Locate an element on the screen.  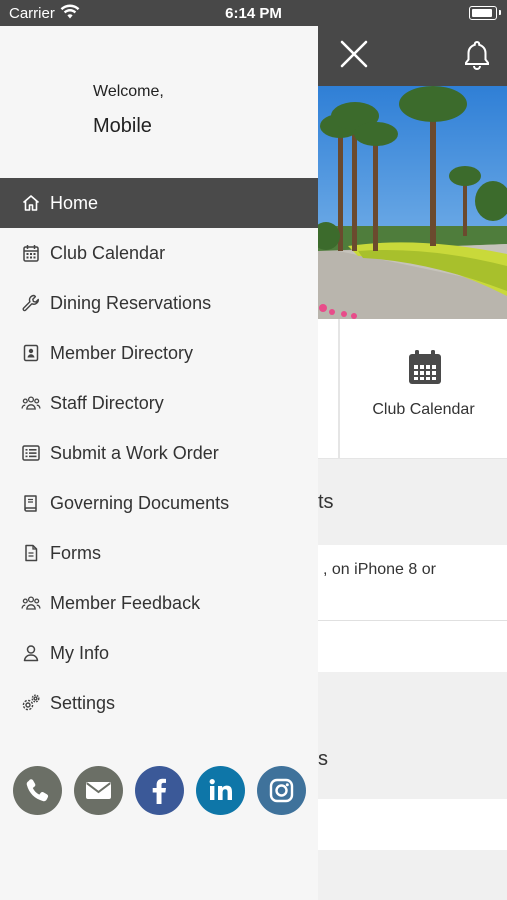
menu-item-forms: Forms is located at coordinates (159, 553).